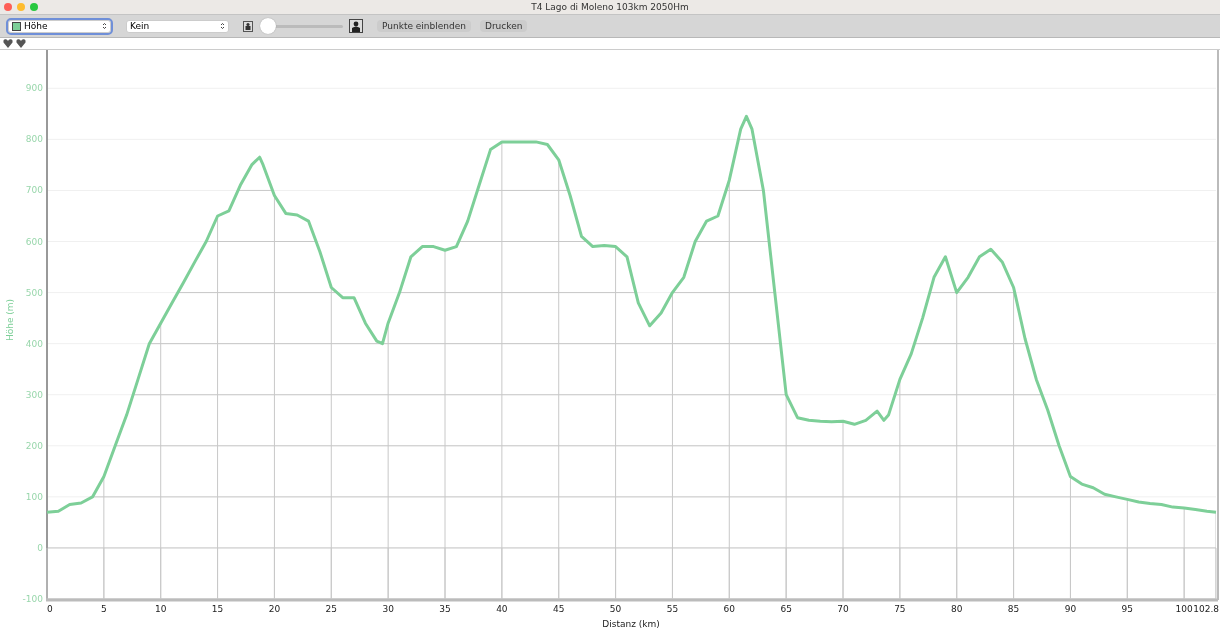 Image resolution: width=1220 pixels, height=632 pixels. I want to click on toolbar-button: Punkte einblenden, so click(424, 26).